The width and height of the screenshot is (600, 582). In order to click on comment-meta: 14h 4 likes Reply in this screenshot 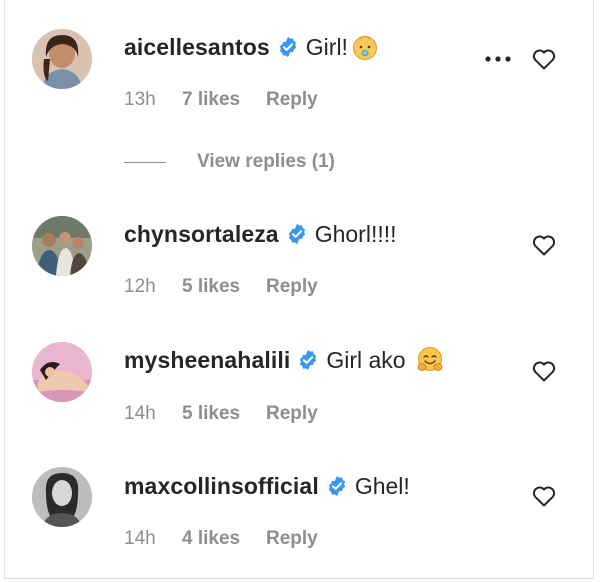, I will do `click(221, 539)`.